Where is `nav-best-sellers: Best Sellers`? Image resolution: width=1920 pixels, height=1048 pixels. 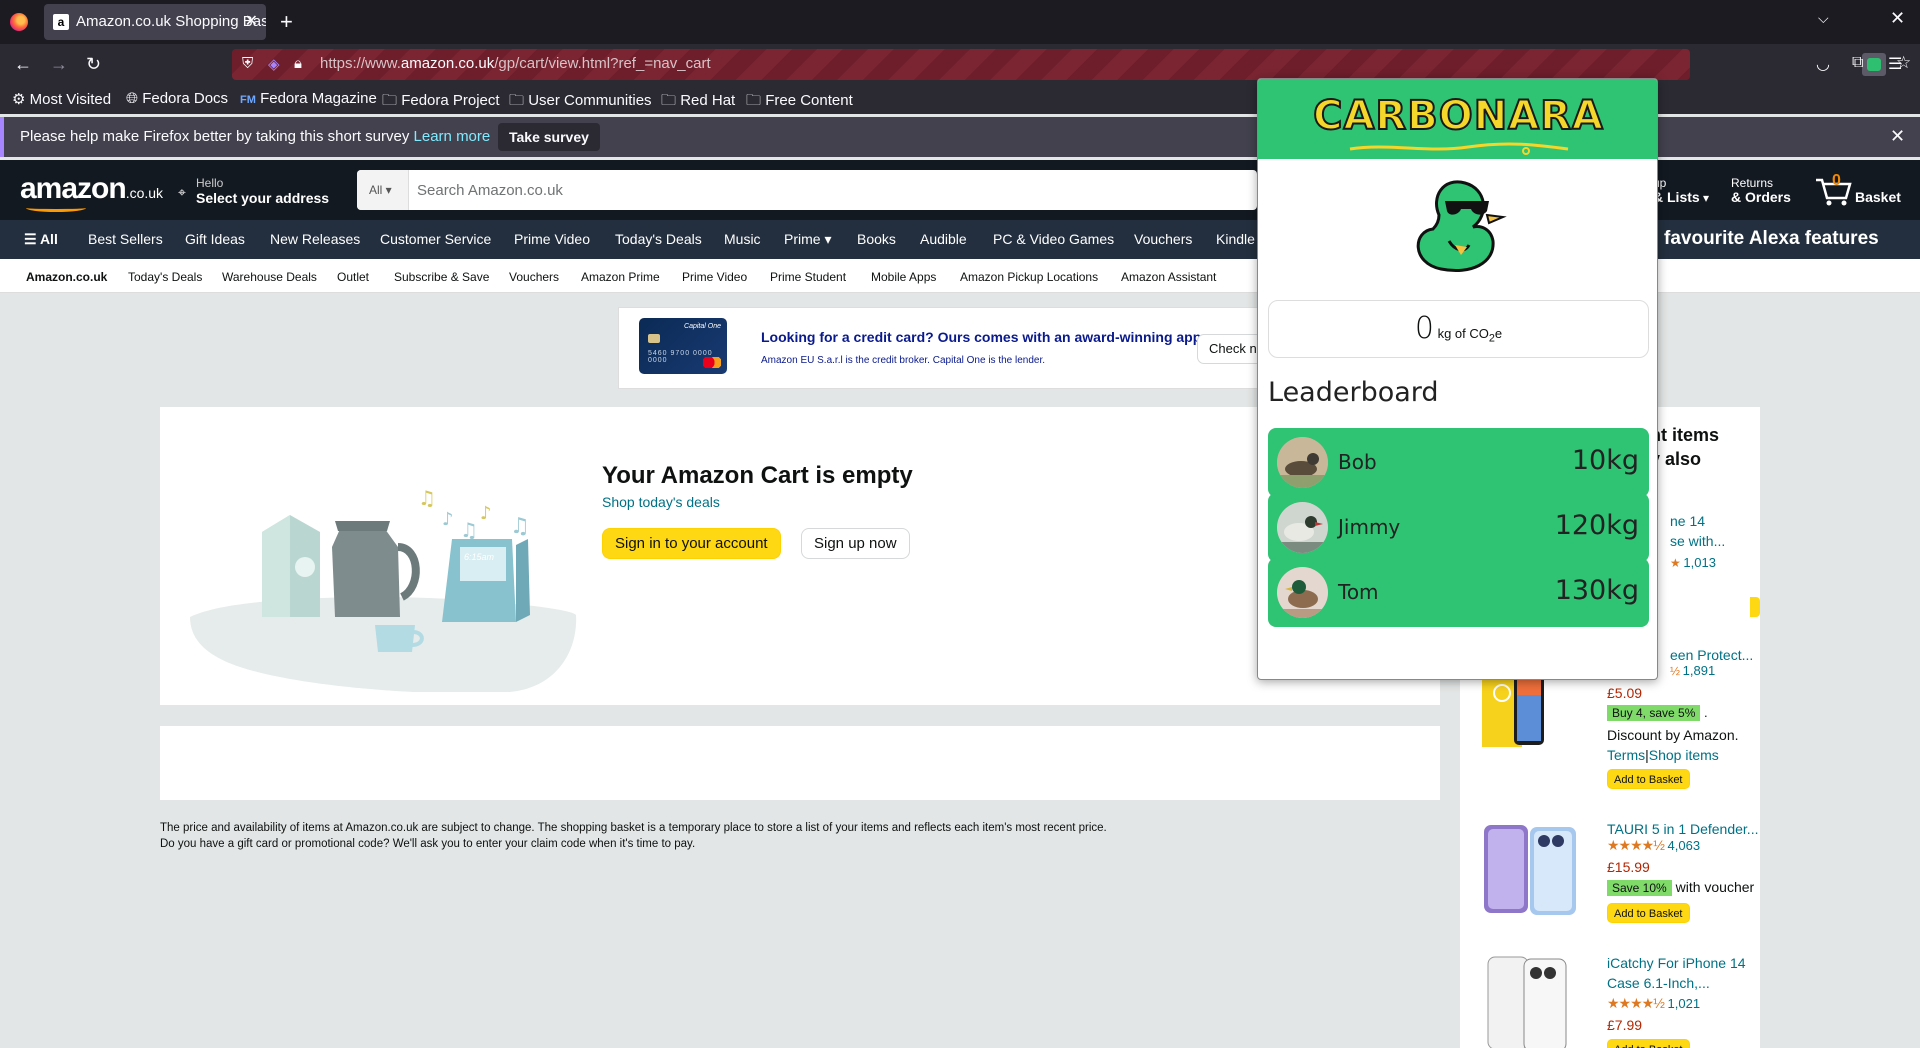 nav-best-sellers: Best Sellers is located at coordinates (125, 239).